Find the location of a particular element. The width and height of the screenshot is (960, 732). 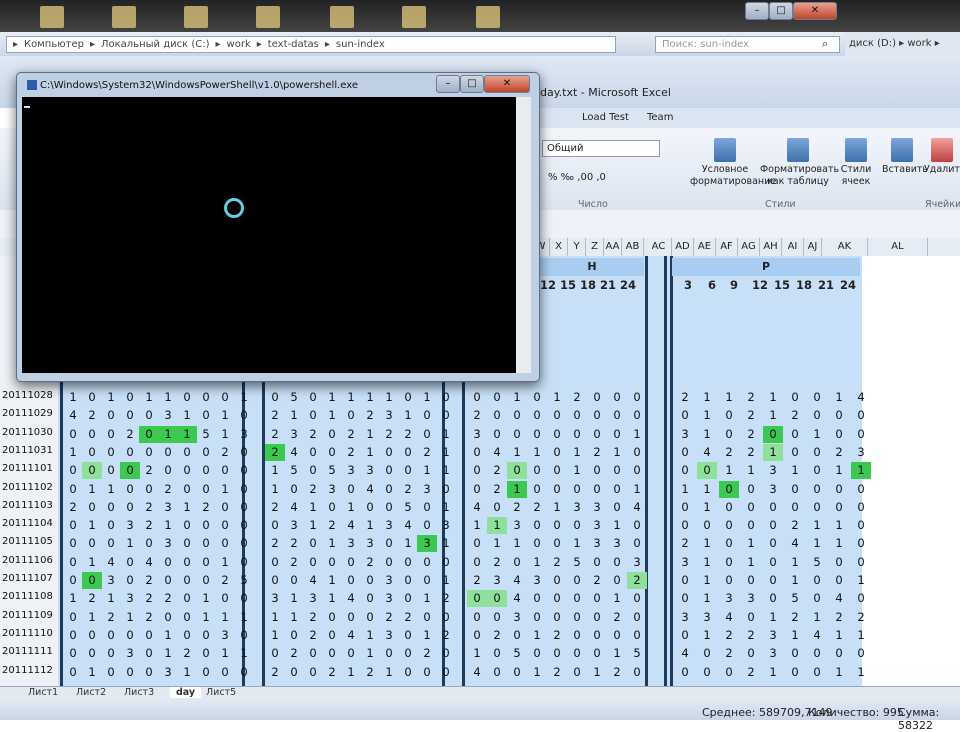

row-header: 20111030 is located at coordinates (27, 432).